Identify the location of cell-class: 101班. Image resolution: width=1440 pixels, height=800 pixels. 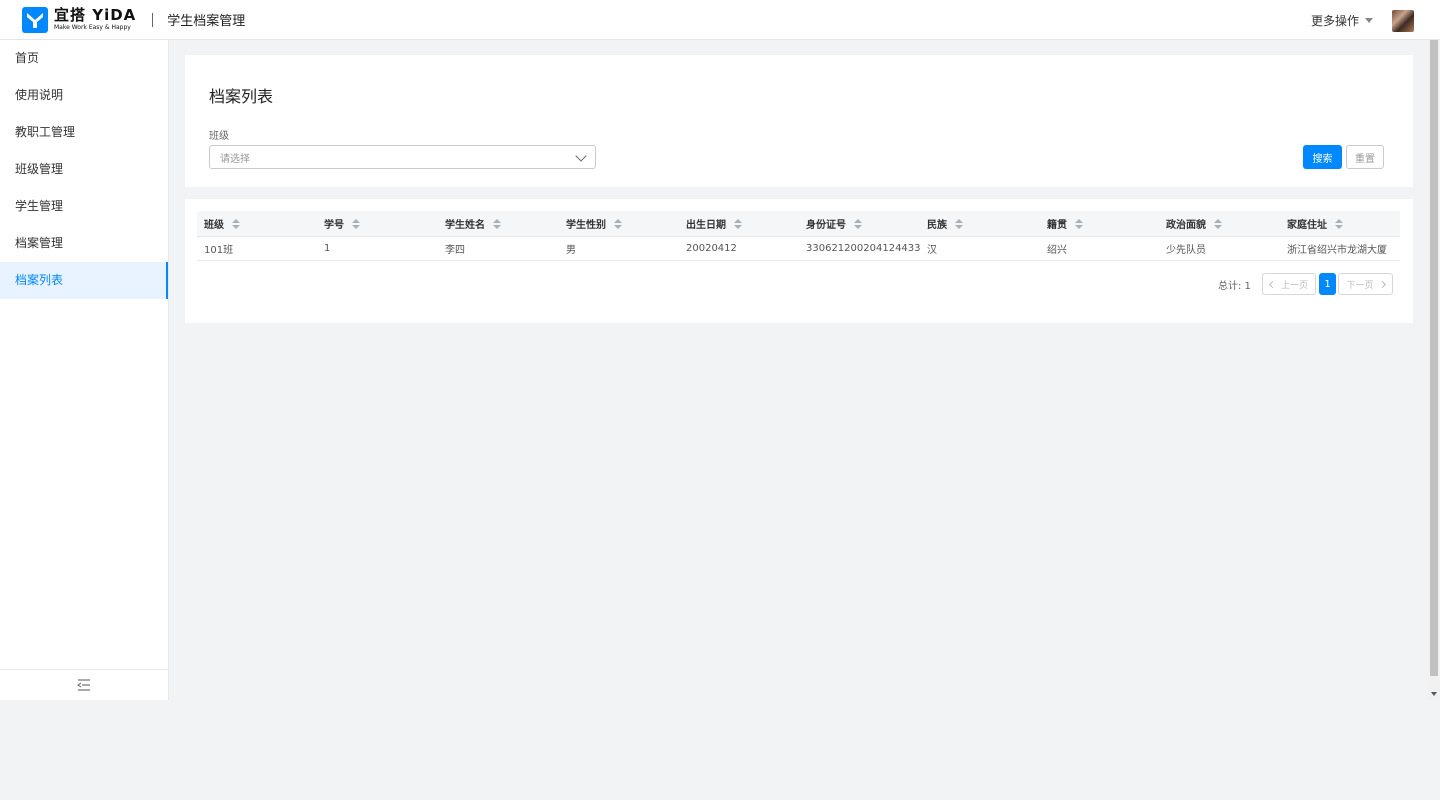
(219, 250).